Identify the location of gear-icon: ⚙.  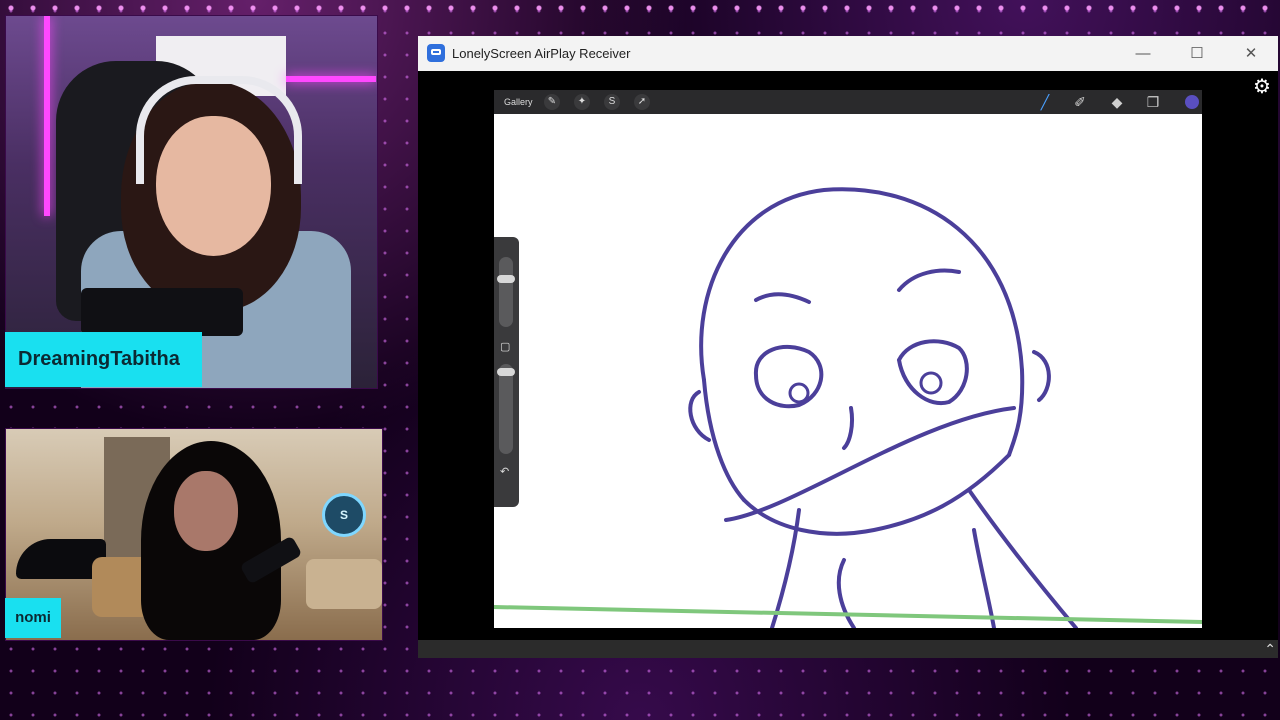
(1262, 86).